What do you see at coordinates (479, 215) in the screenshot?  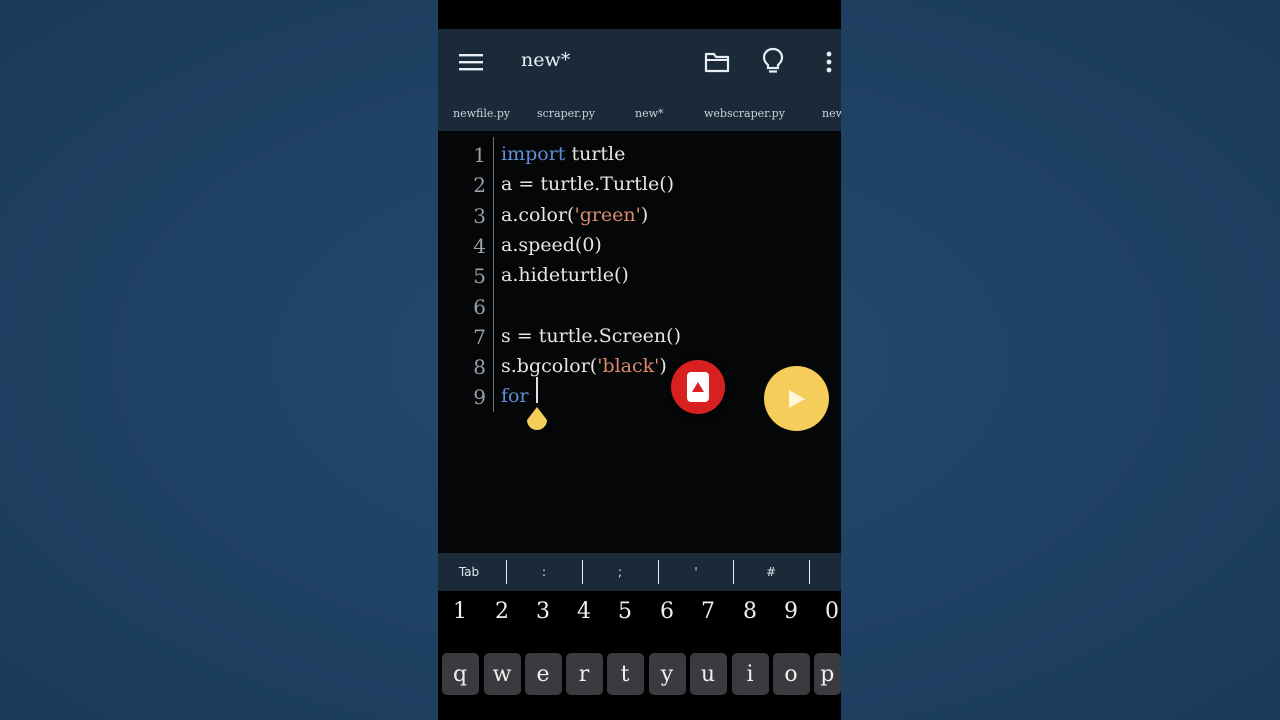 I see `line-number: 3` at bounding box center [479, 215].